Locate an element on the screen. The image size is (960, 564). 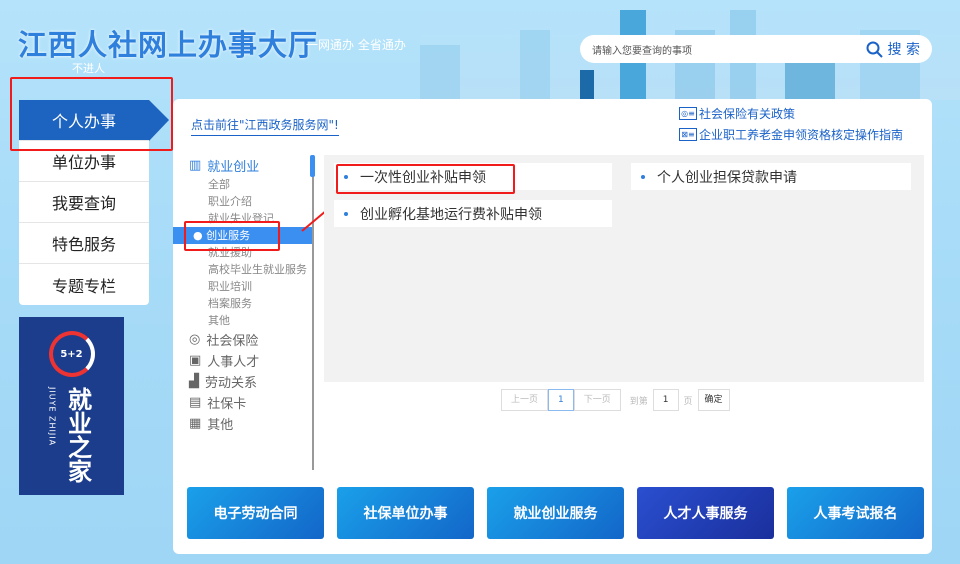
sub-all: 全部 is located at coordinates (243, 184).